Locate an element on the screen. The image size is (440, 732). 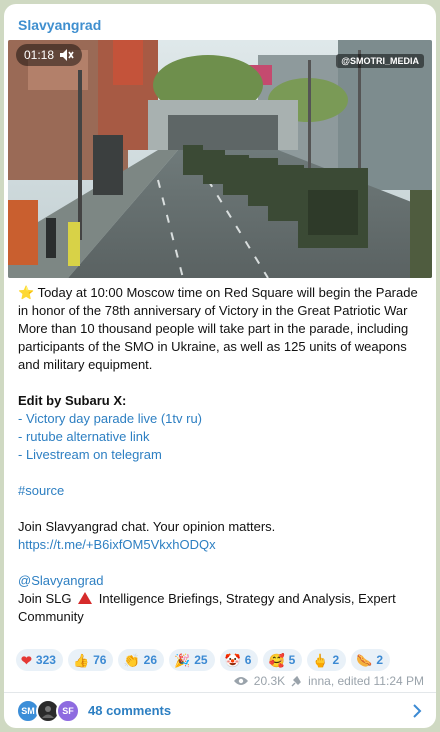
avatar-photo-icon is located at coordinates (48, 711).